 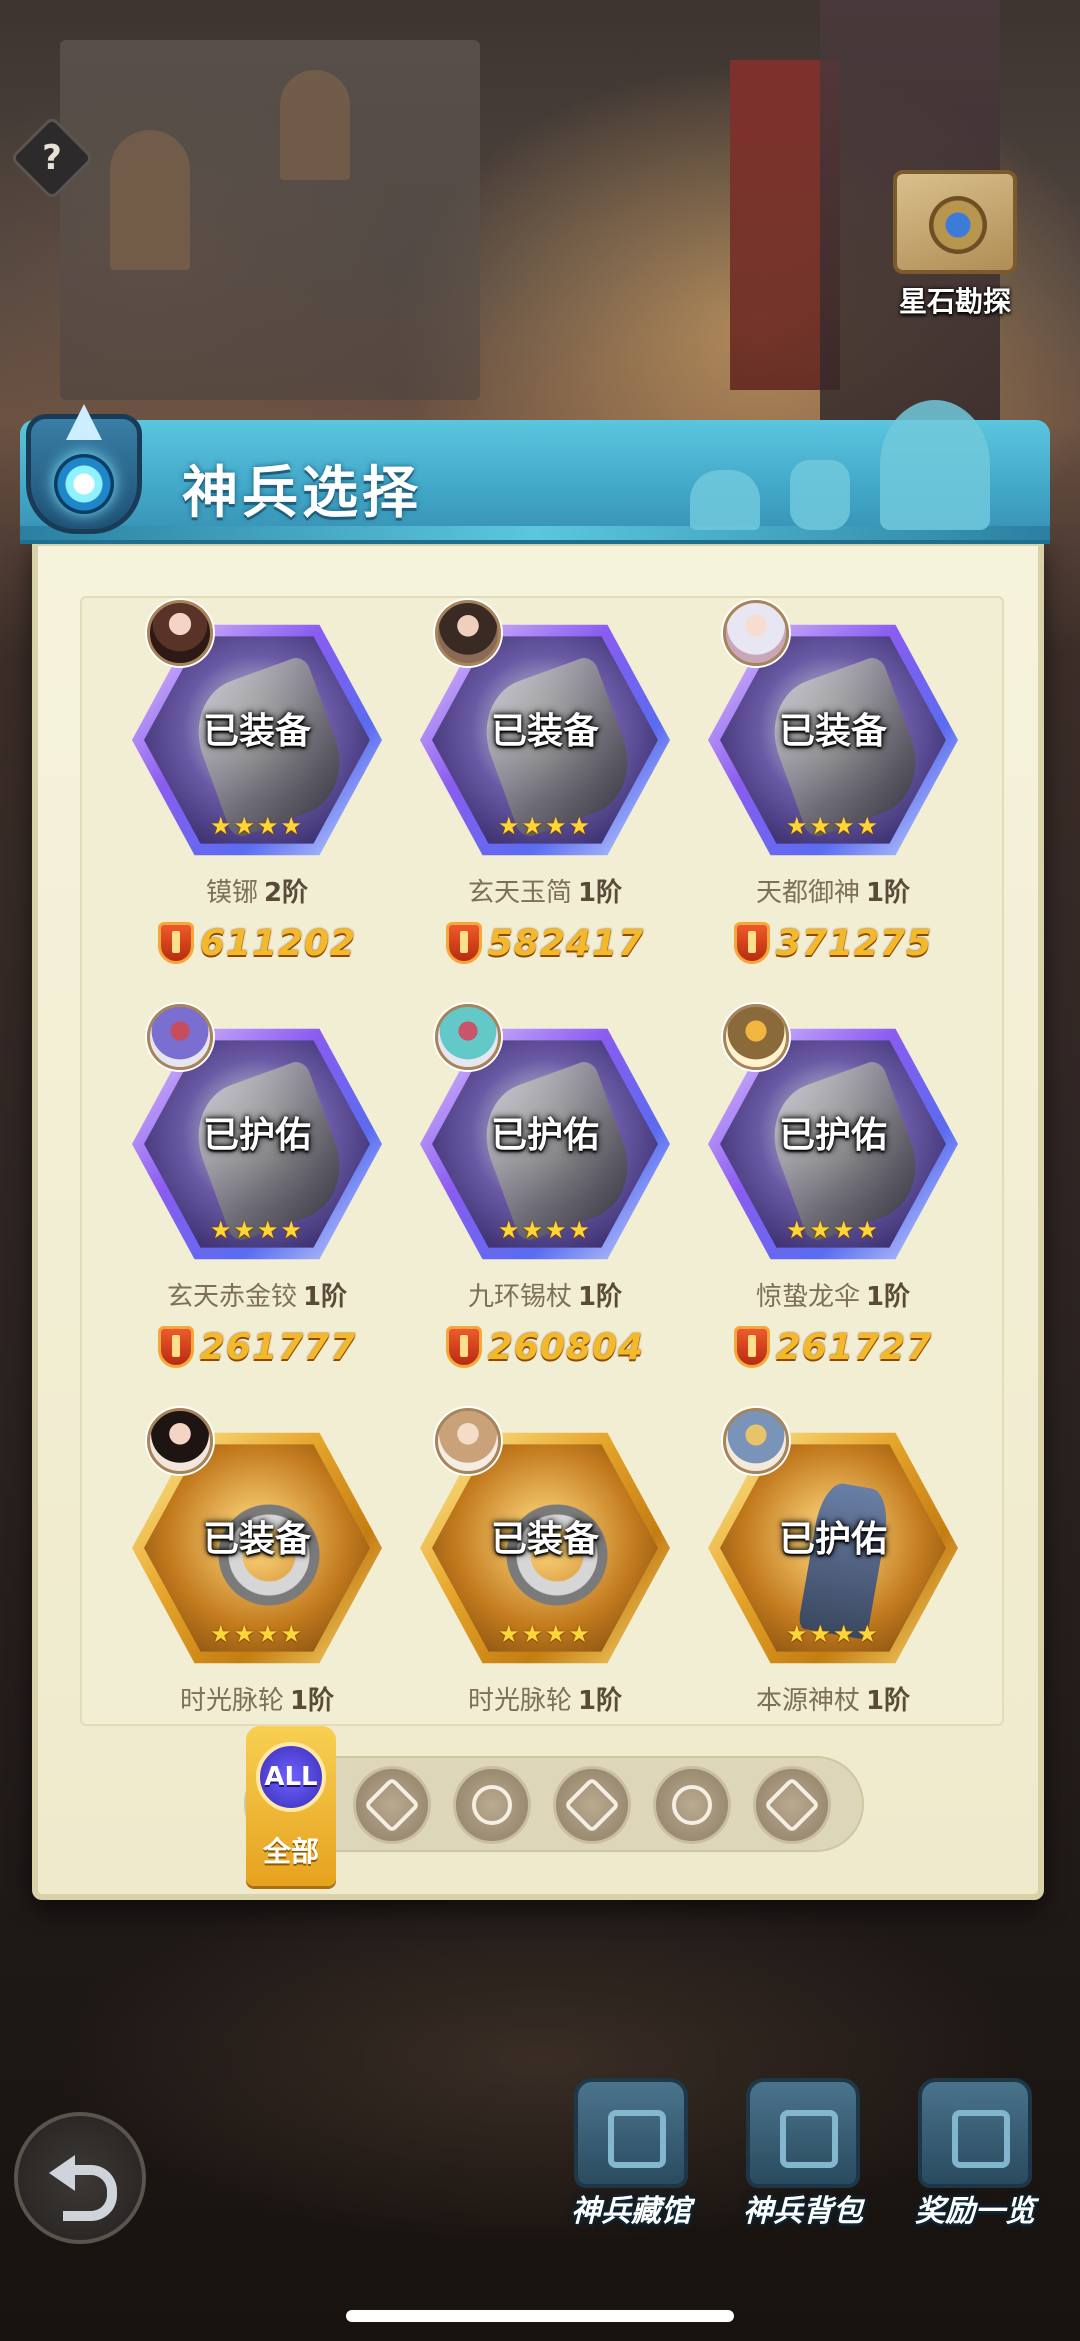 What do you see at coordinates (302, 493) in the screenshot?
I see `panel-title: 神兵选择` at bounding box center [302, 493].